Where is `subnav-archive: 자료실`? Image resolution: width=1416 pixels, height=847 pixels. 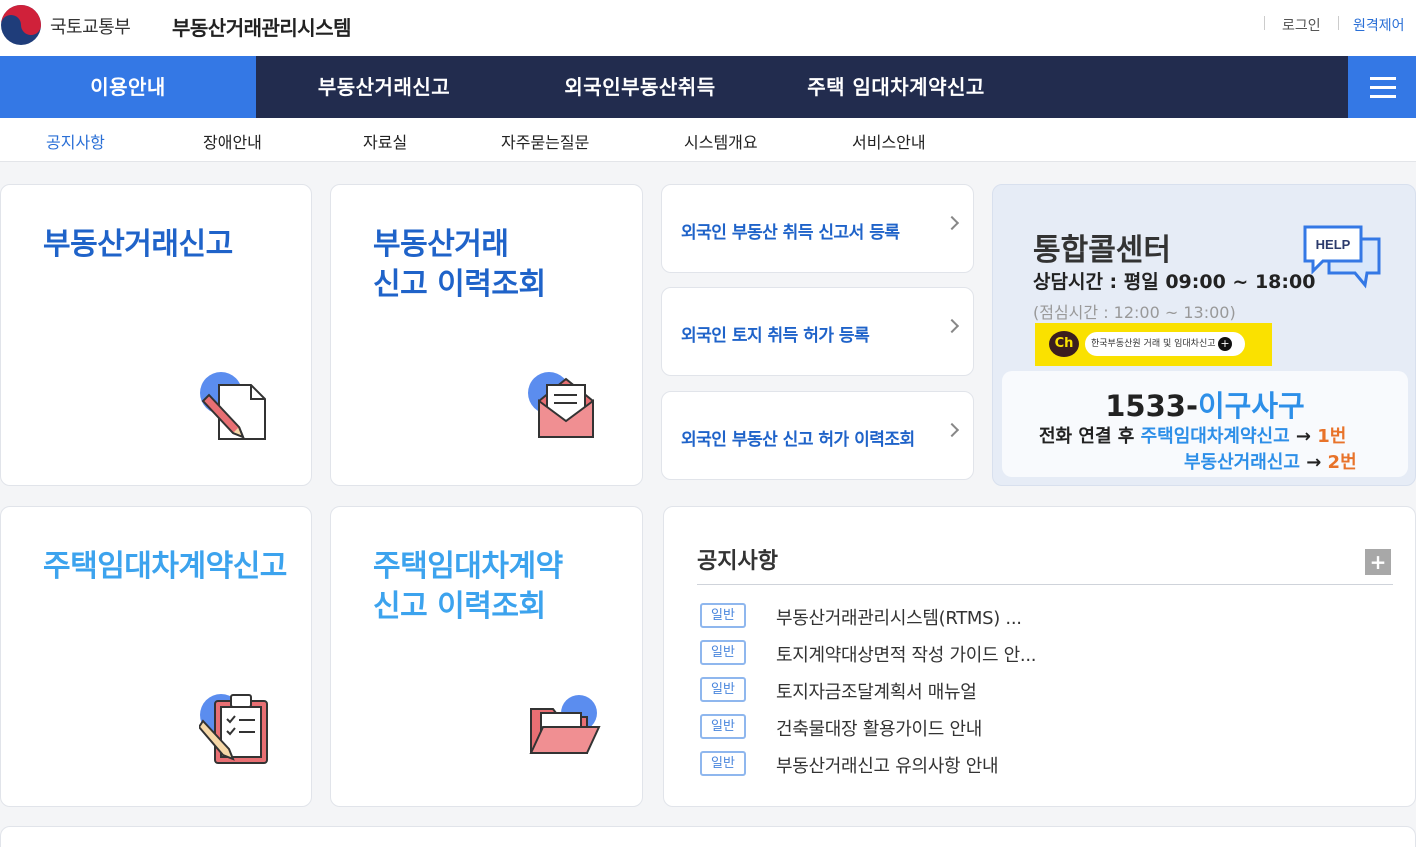 subnav-archive: 자료실 is located at coordinates (385, 141).